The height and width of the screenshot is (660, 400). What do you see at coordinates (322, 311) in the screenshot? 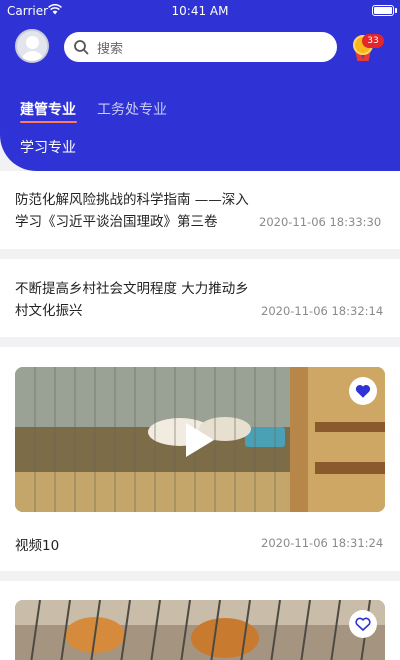
I see `timestamp: 2020-11-06 18:32:14` at bounding box center [322, 311].